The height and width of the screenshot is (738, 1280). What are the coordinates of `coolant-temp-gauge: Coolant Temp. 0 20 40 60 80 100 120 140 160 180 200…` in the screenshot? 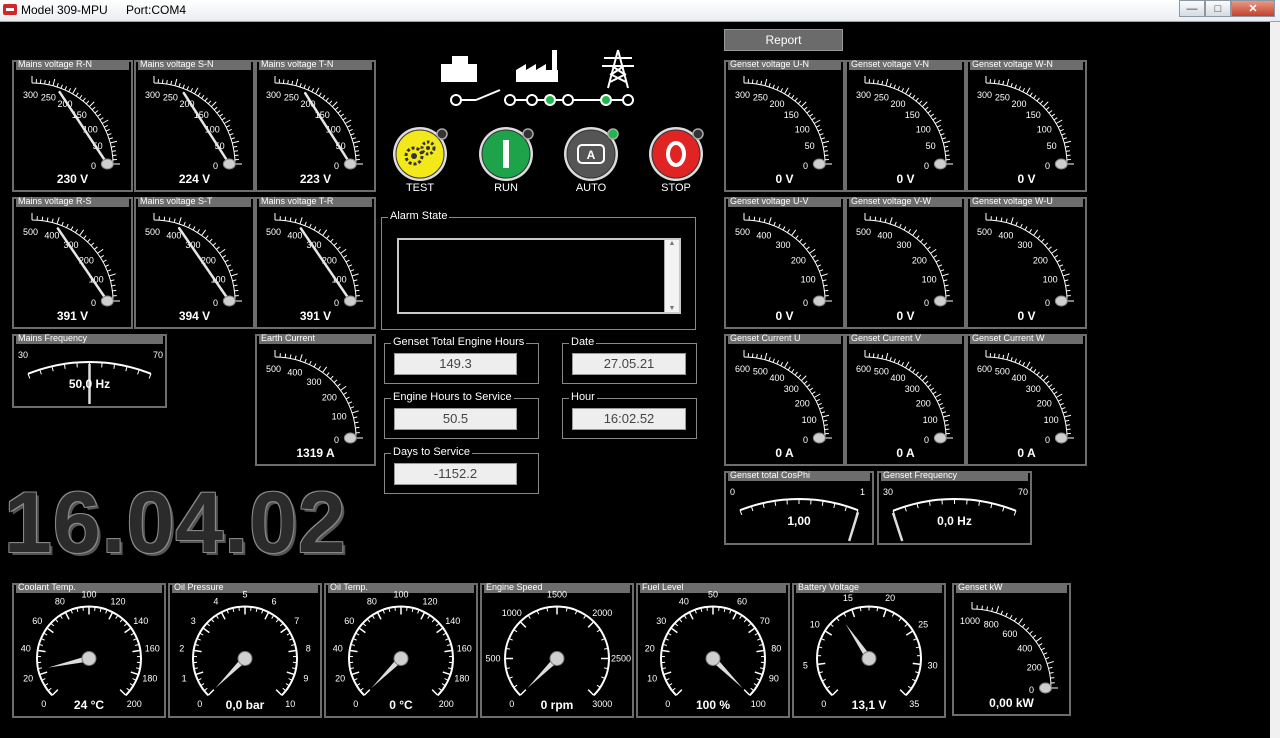 It's located at (89, 650).